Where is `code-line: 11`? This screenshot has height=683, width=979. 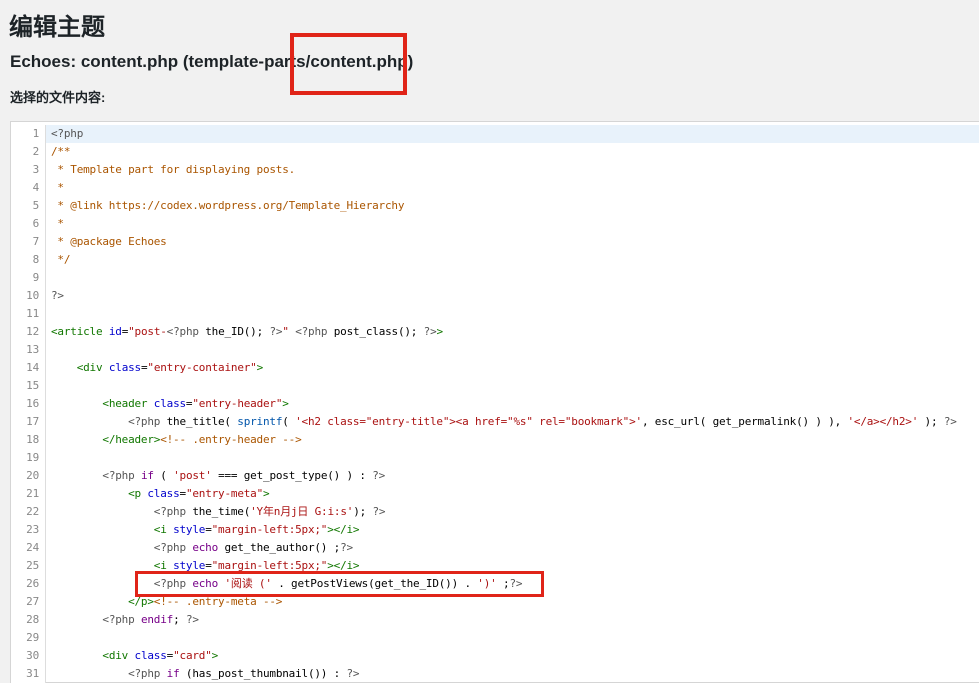
code-line: 11 is located at coordinates (495, 314).